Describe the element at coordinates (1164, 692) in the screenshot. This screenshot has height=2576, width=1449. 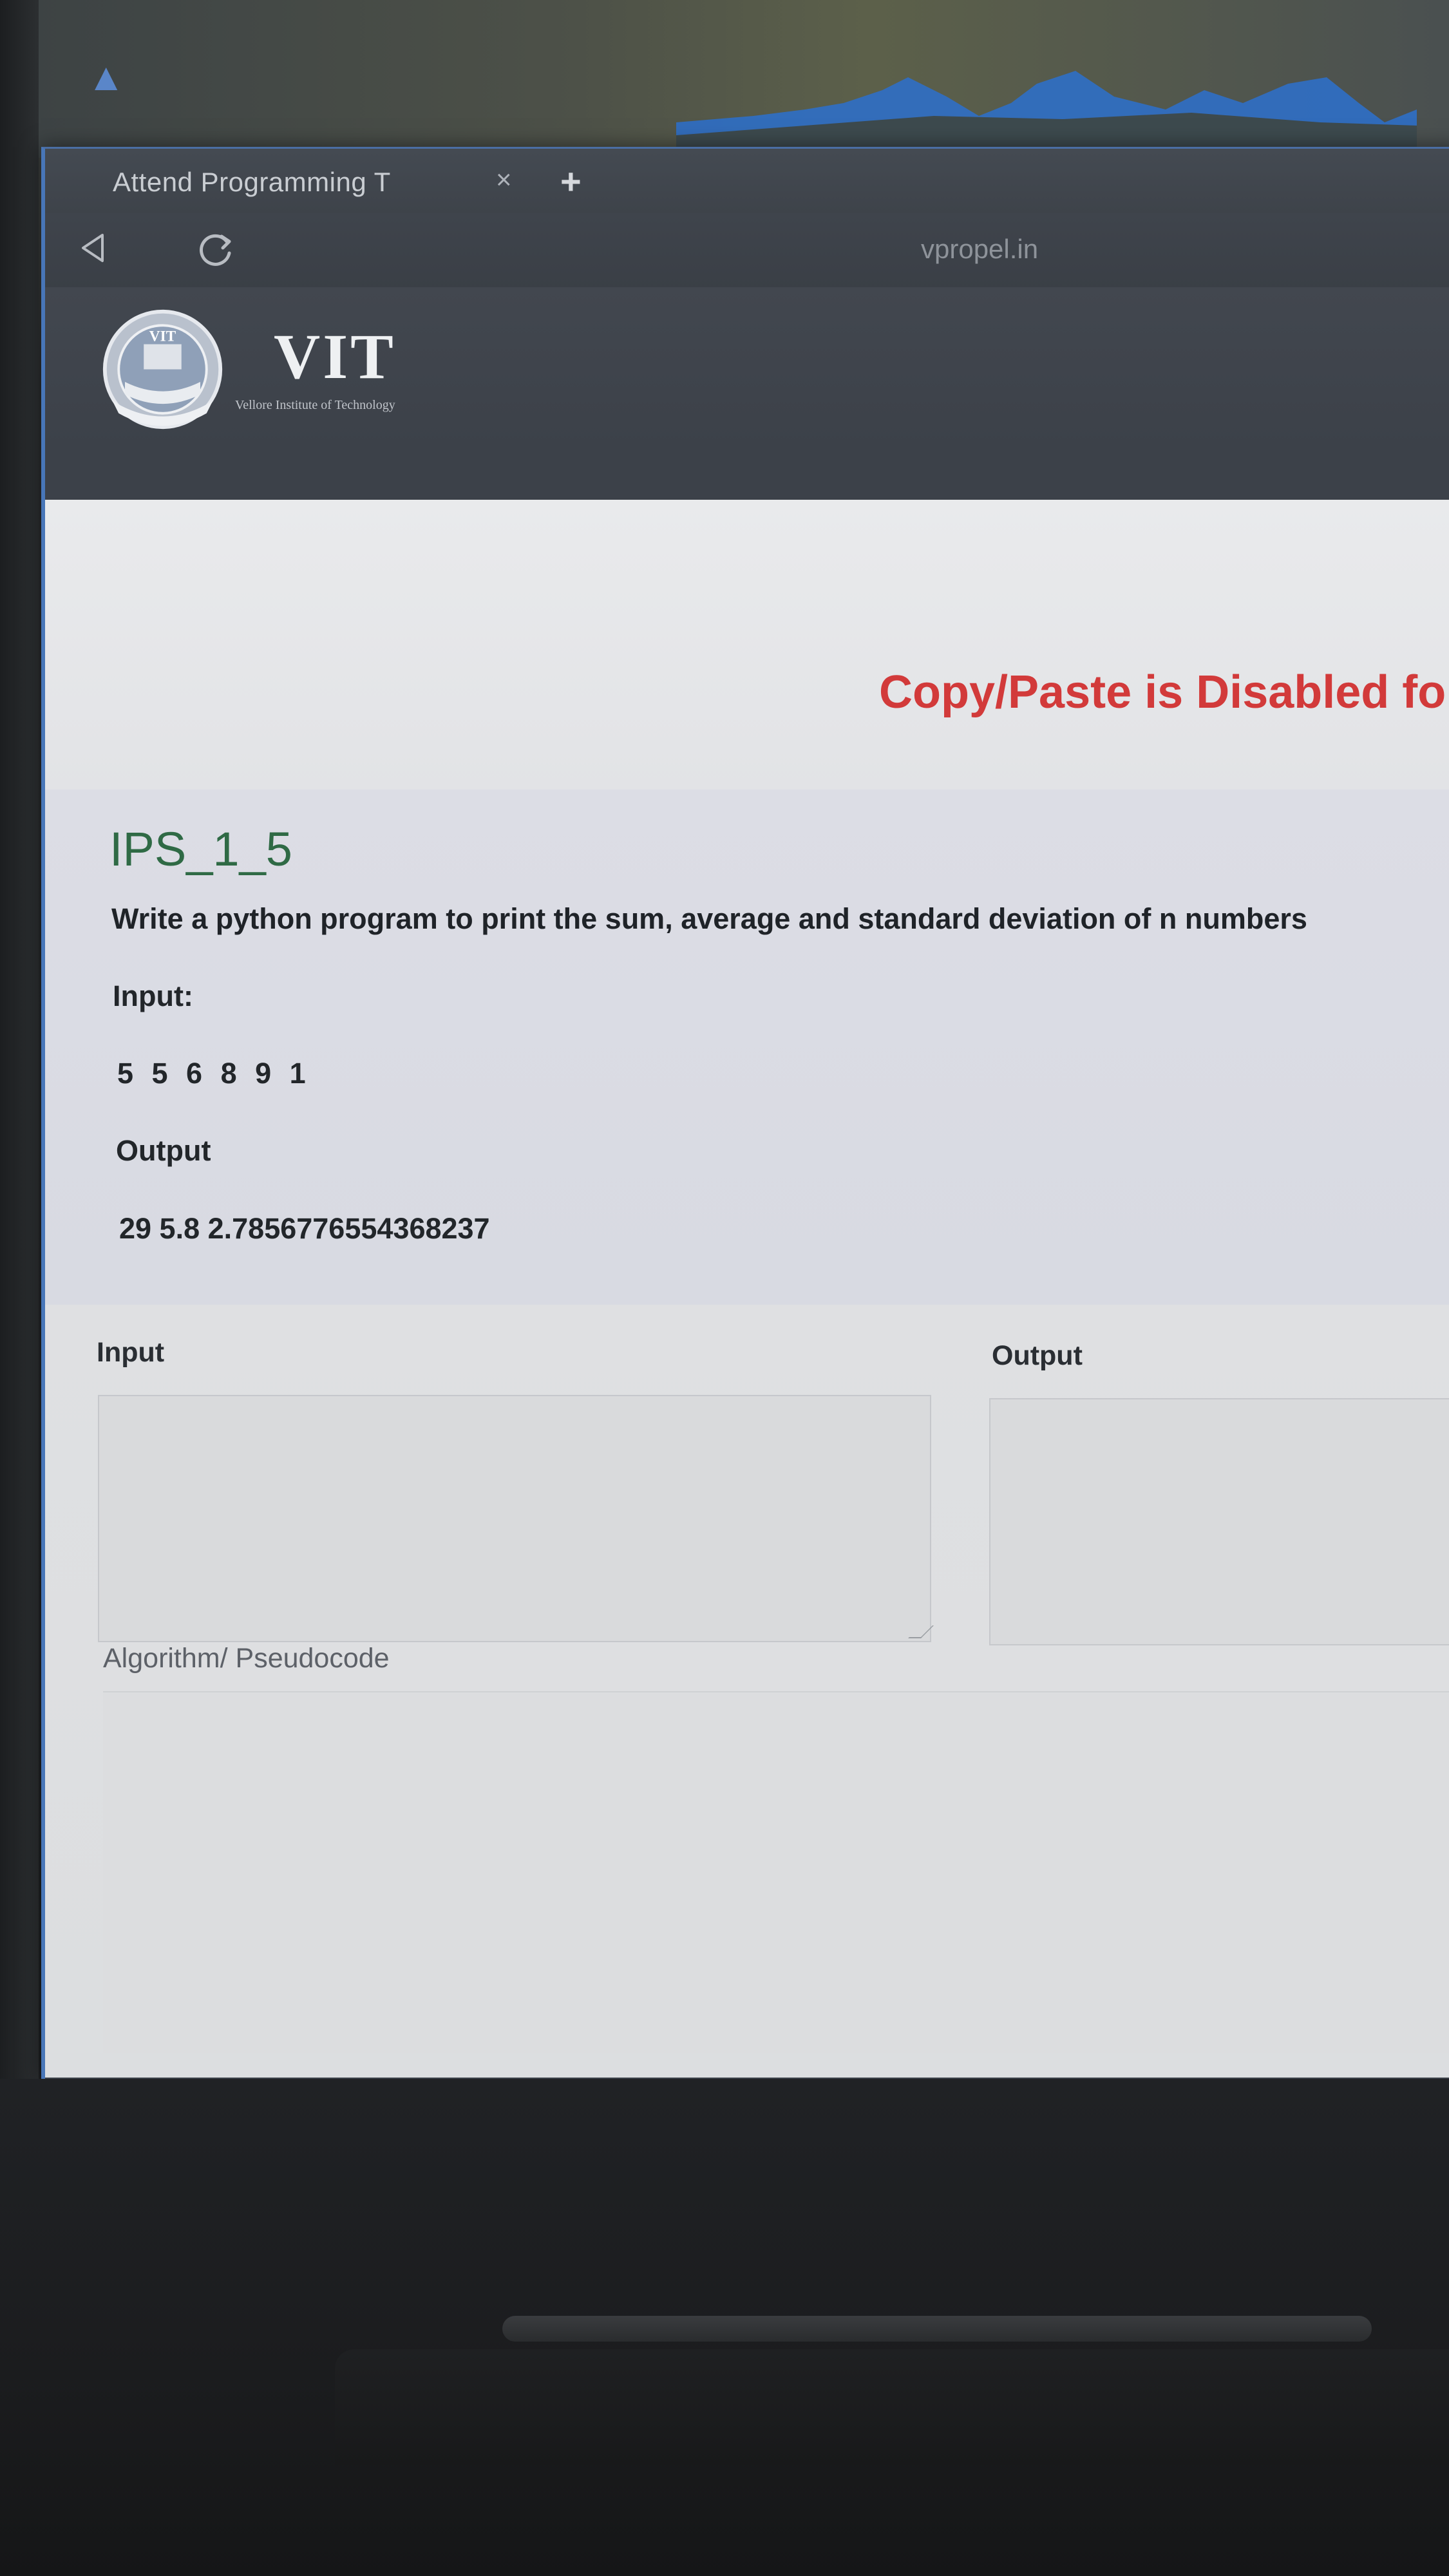
I see `copy-paste-notice: Copy/Paste is Disabled for` at that location.